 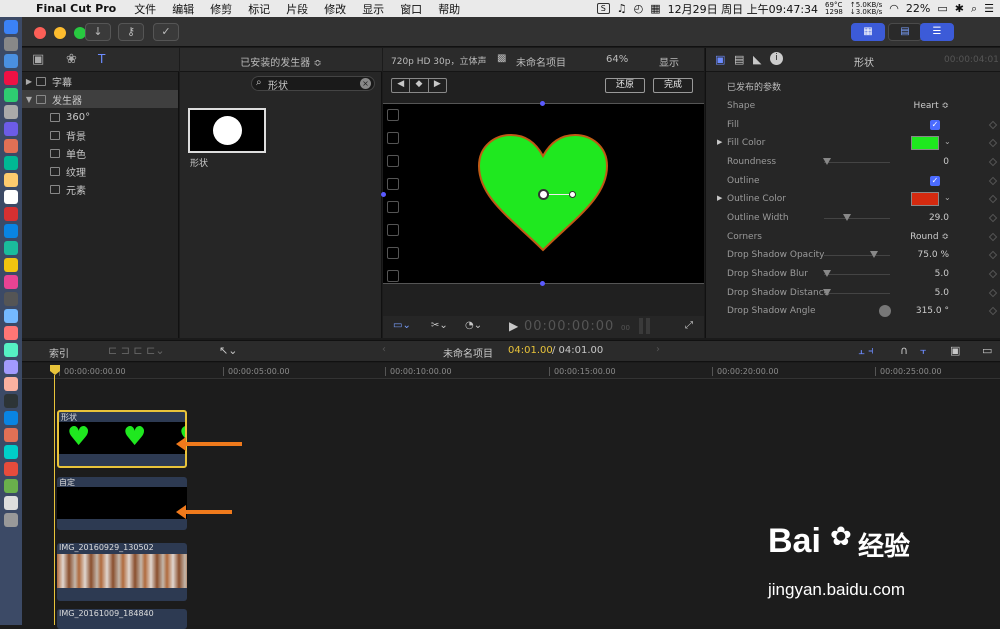 What do you see at coordinates (720, 59) in the screenshot?
I see `video-inspector-icon: ▣` at bounding box center [720, 59].